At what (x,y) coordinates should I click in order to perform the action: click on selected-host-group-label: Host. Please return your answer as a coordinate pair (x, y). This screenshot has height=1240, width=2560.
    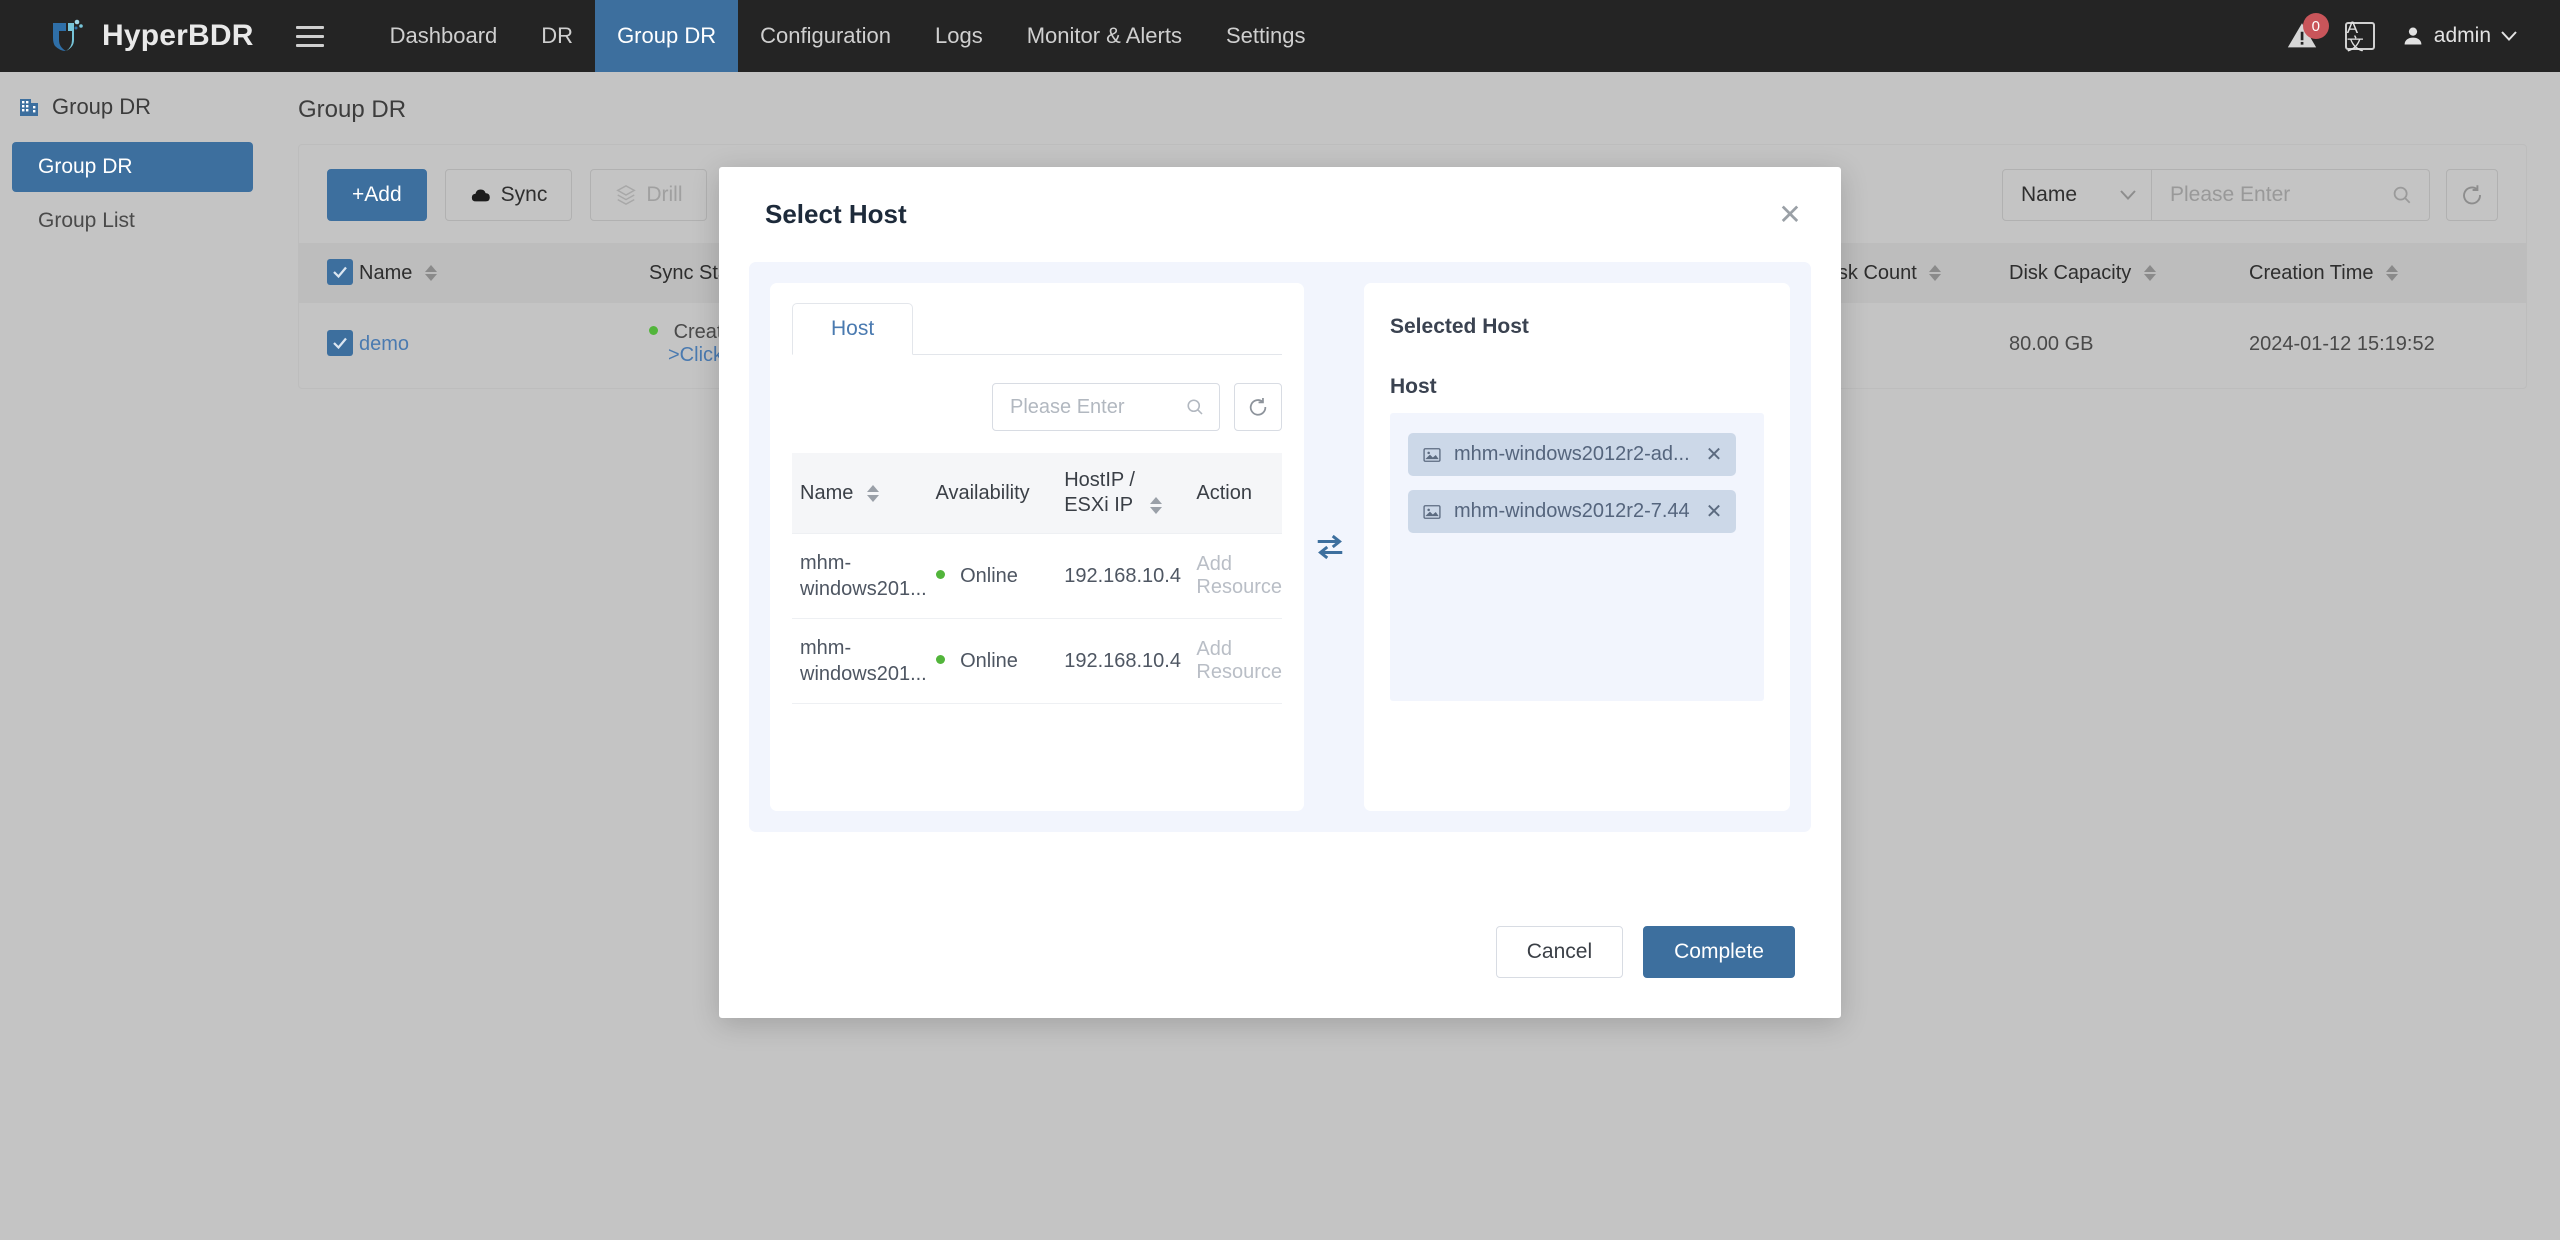
    Looking at the image, I should click on (1413, 386).